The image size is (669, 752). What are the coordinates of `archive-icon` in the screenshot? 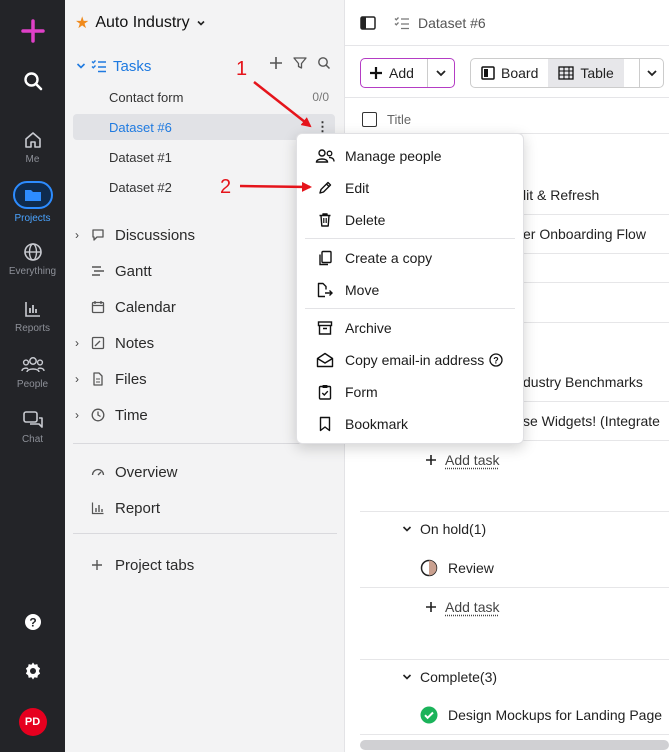 It's located at (325, 328).